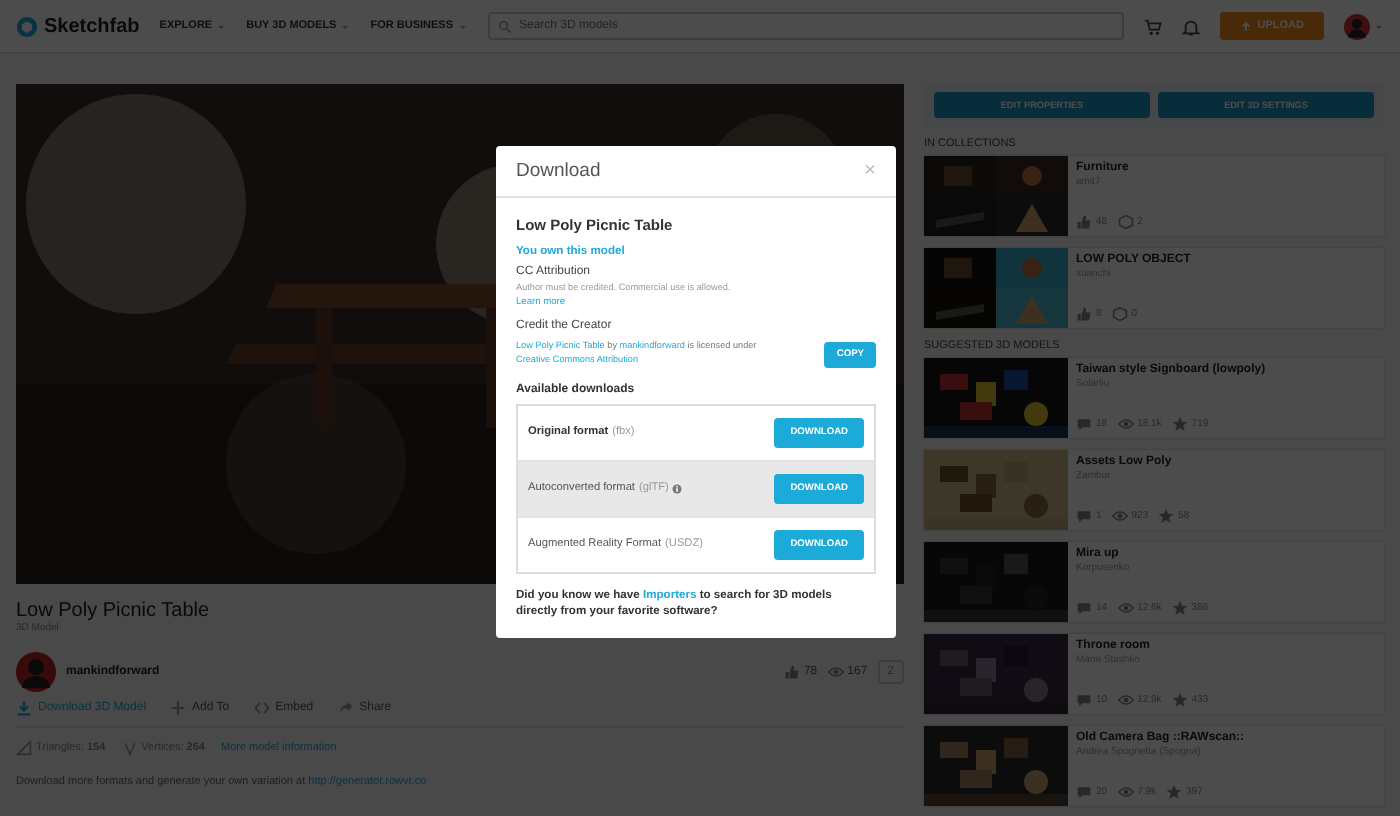  I want to click on model-title: Low Poly Picnic Table, so click(113, 611).